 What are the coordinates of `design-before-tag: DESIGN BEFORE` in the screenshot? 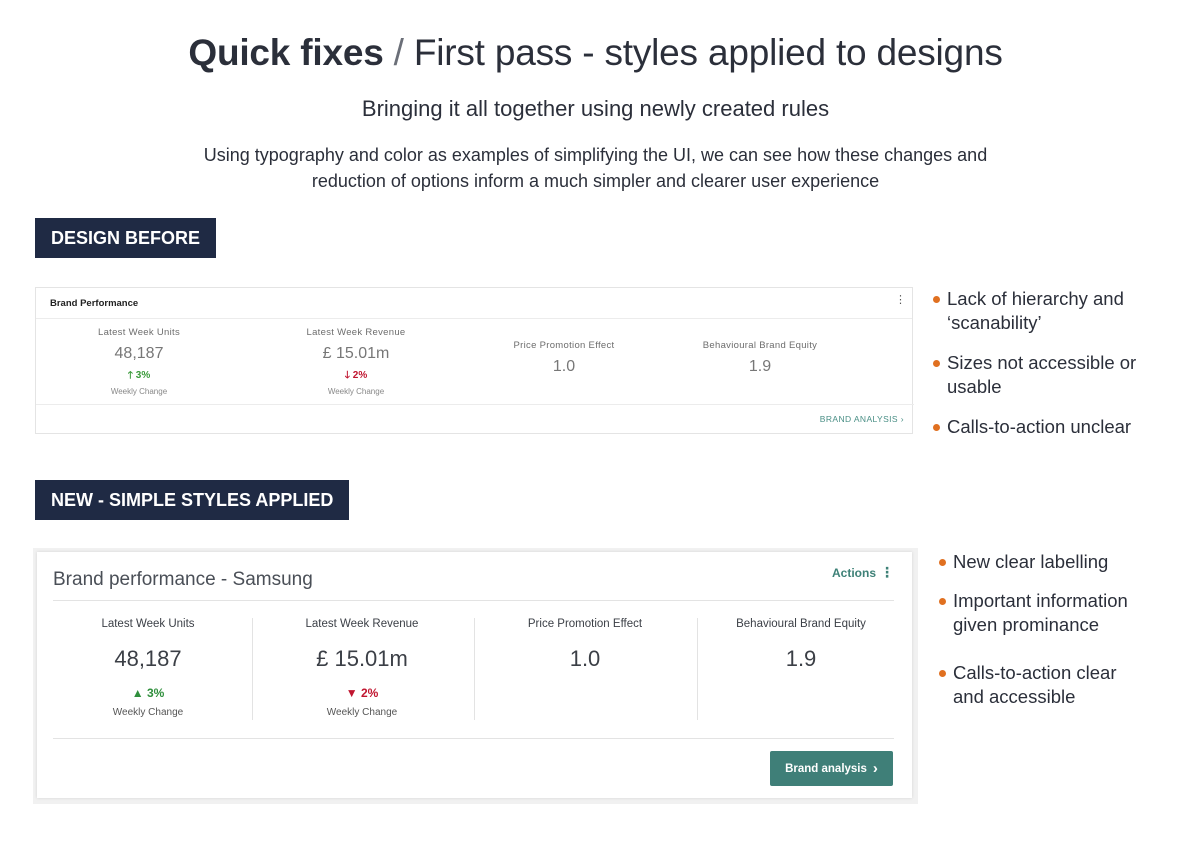 It's located at (126, 238).